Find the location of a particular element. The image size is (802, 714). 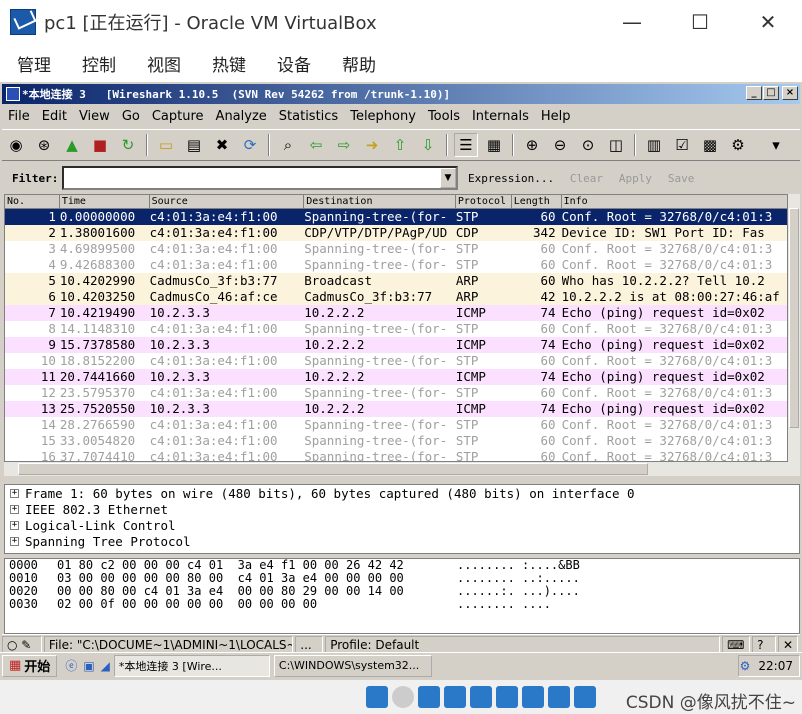

menu-control: 控制 is located at coordinates (99, 63).